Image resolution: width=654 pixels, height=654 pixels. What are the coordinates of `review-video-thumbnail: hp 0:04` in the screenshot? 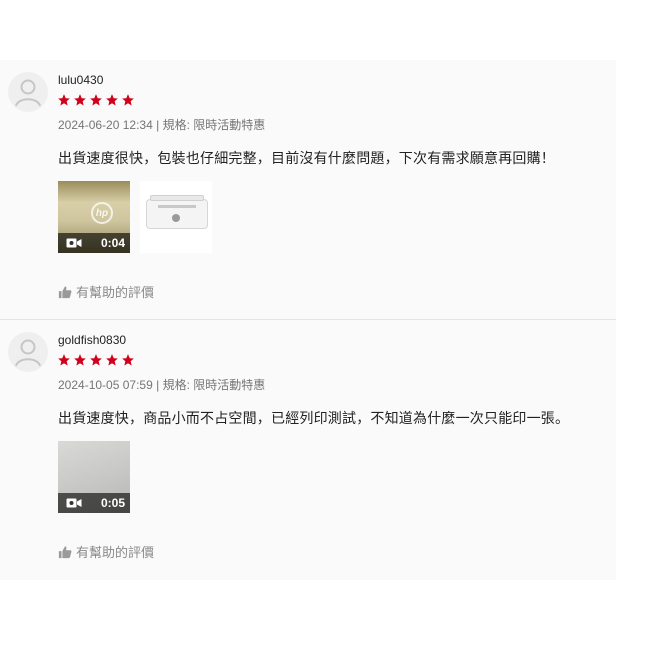 It's located at (94, 217).